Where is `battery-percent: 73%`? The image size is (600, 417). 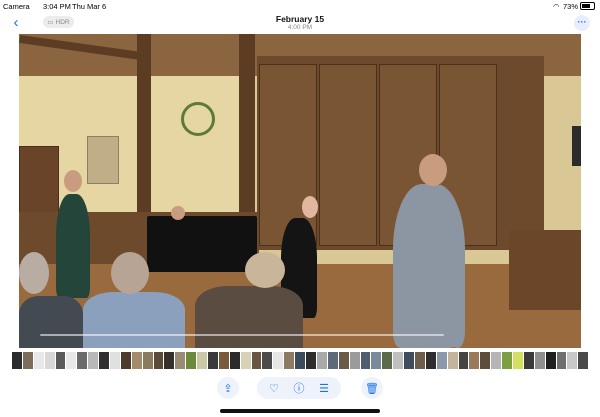
battery-percent: 73% is located at coordinates (571, 6).